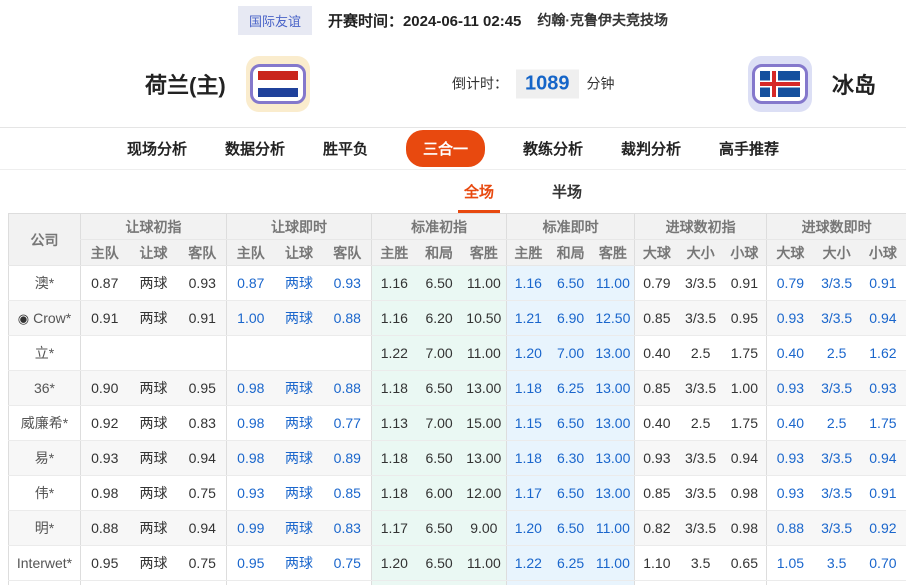  I want to click on odds-cell: 0.75, so click(347, 563).